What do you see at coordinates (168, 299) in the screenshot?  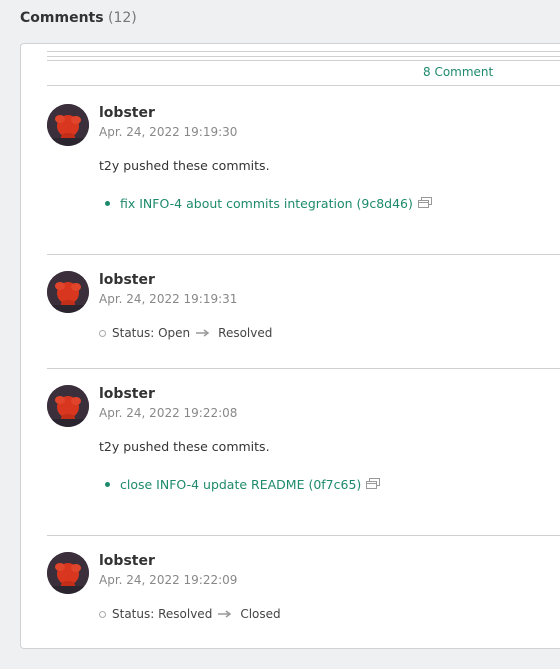 I see `timestamp: Apr. 24, 2022 19:19:31` at bounding box center [168, 299].